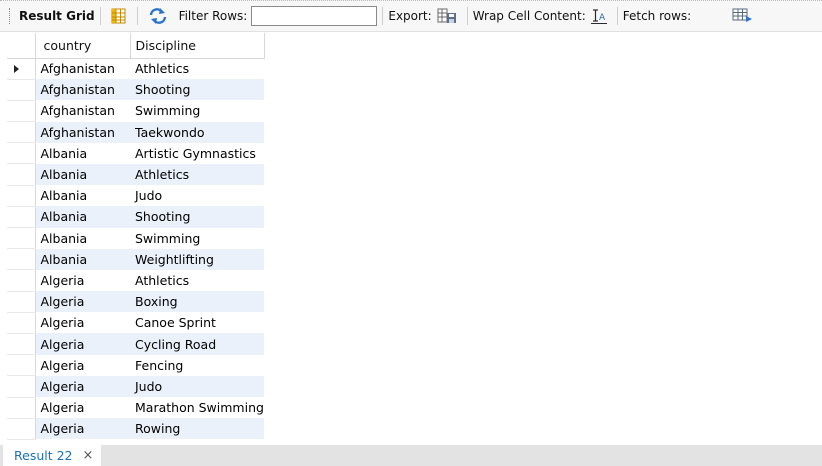 The image size is (822, 466). Describe the element at coordinates (447, 16) in the screenshot. I see `export-icon` at that location.